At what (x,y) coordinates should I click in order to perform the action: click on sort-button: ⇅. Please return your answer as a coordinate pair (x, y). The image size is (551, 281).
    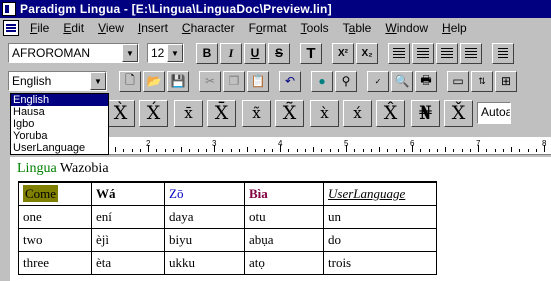
    Looking at the image, I should click on (482, 81).